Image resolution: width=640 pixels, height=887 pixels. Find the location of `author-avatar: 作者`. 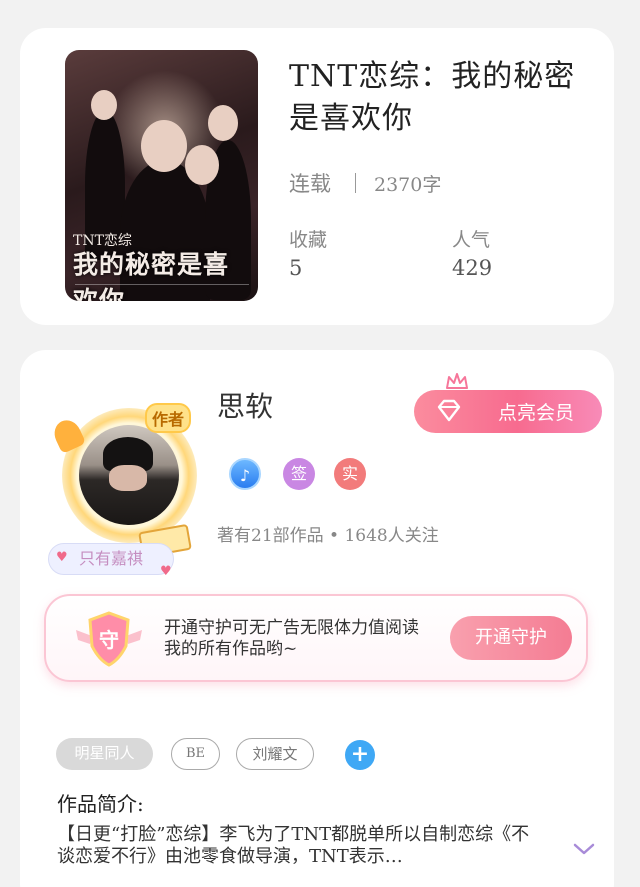

author-avatar: 作者 is located at coordinates (125, 479).